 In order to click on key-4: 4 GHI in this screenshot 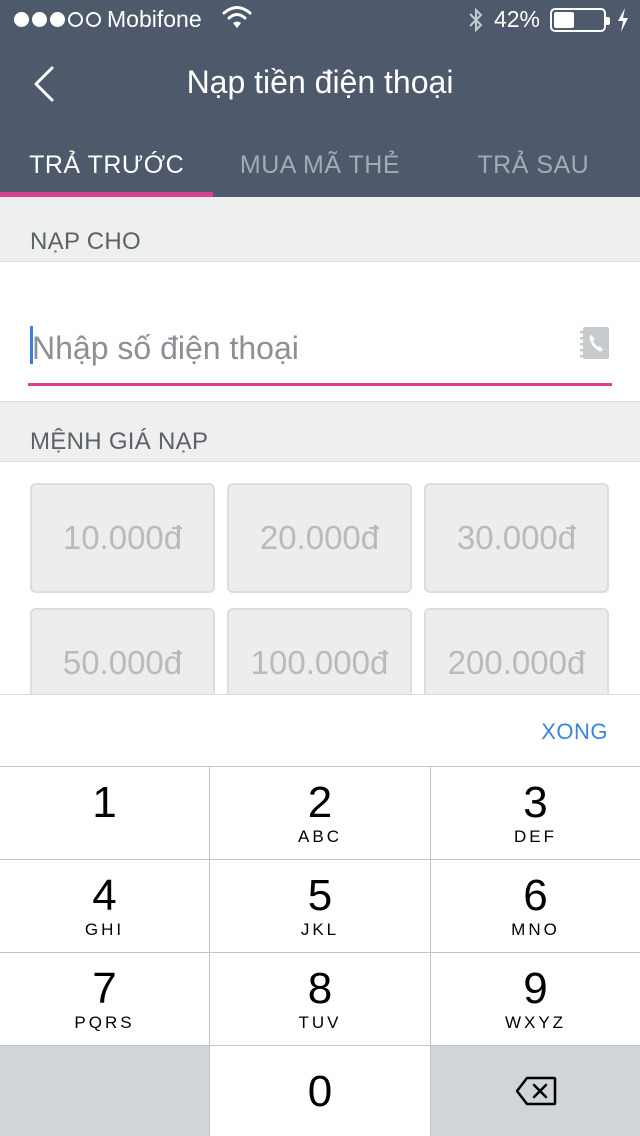, I will do `click(104, 906)`.